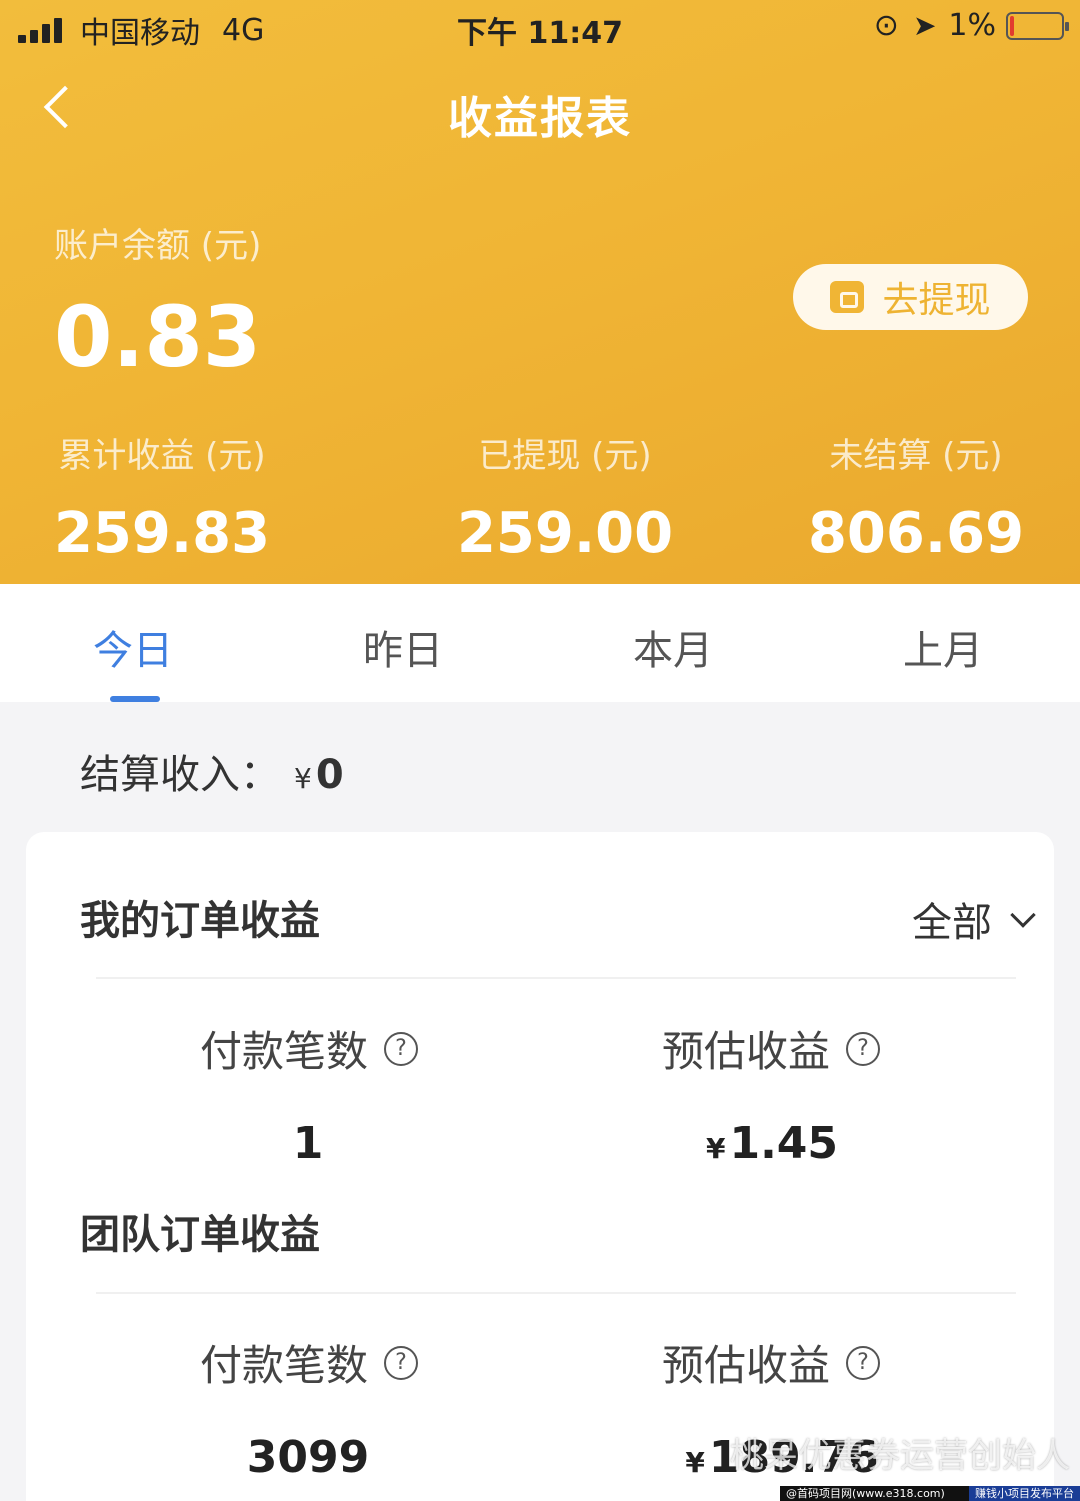 The image size is (1080, 1501). Describe the element at coordinates (308, 1457) in the screenshot. I see `team-payment-count: 3099` at that location.